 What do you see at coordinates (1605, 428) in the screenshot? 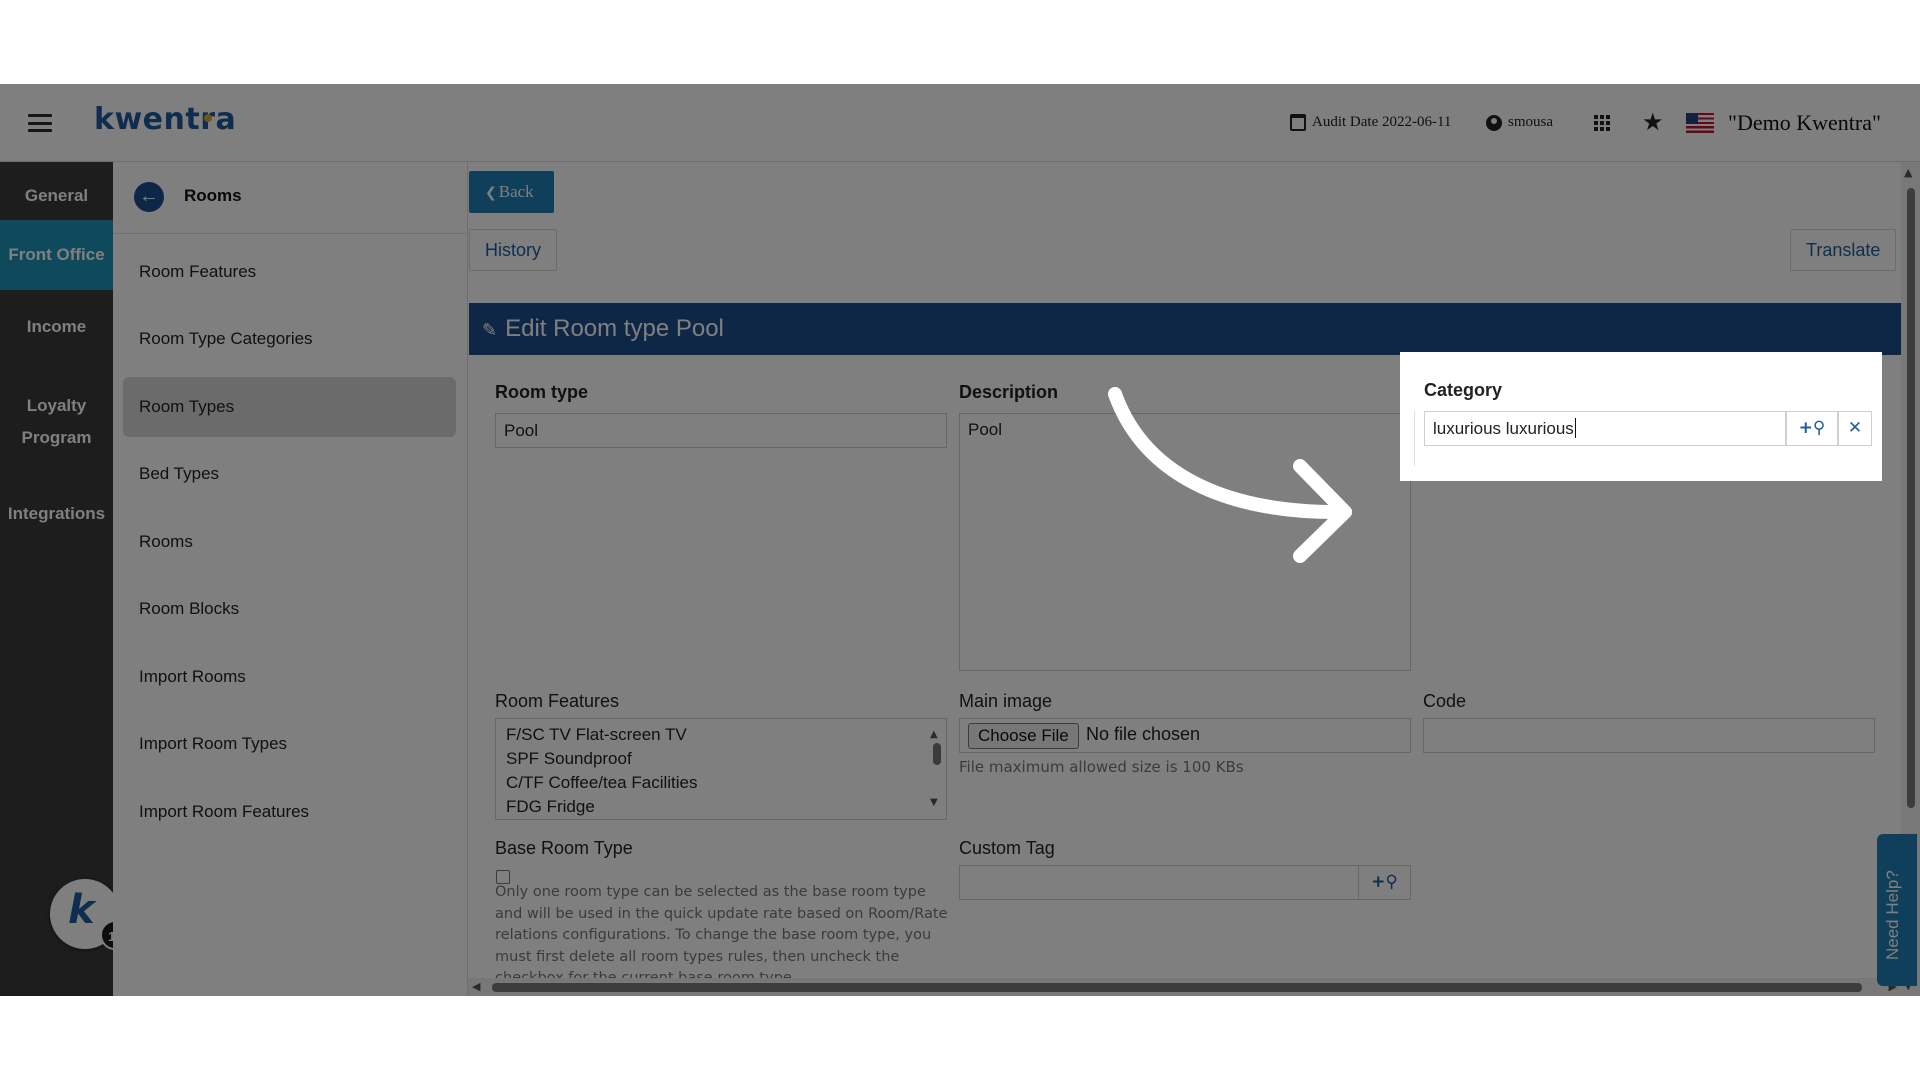
I see `category-input: luxurious luxurious` at bounding box center [1605, 428].